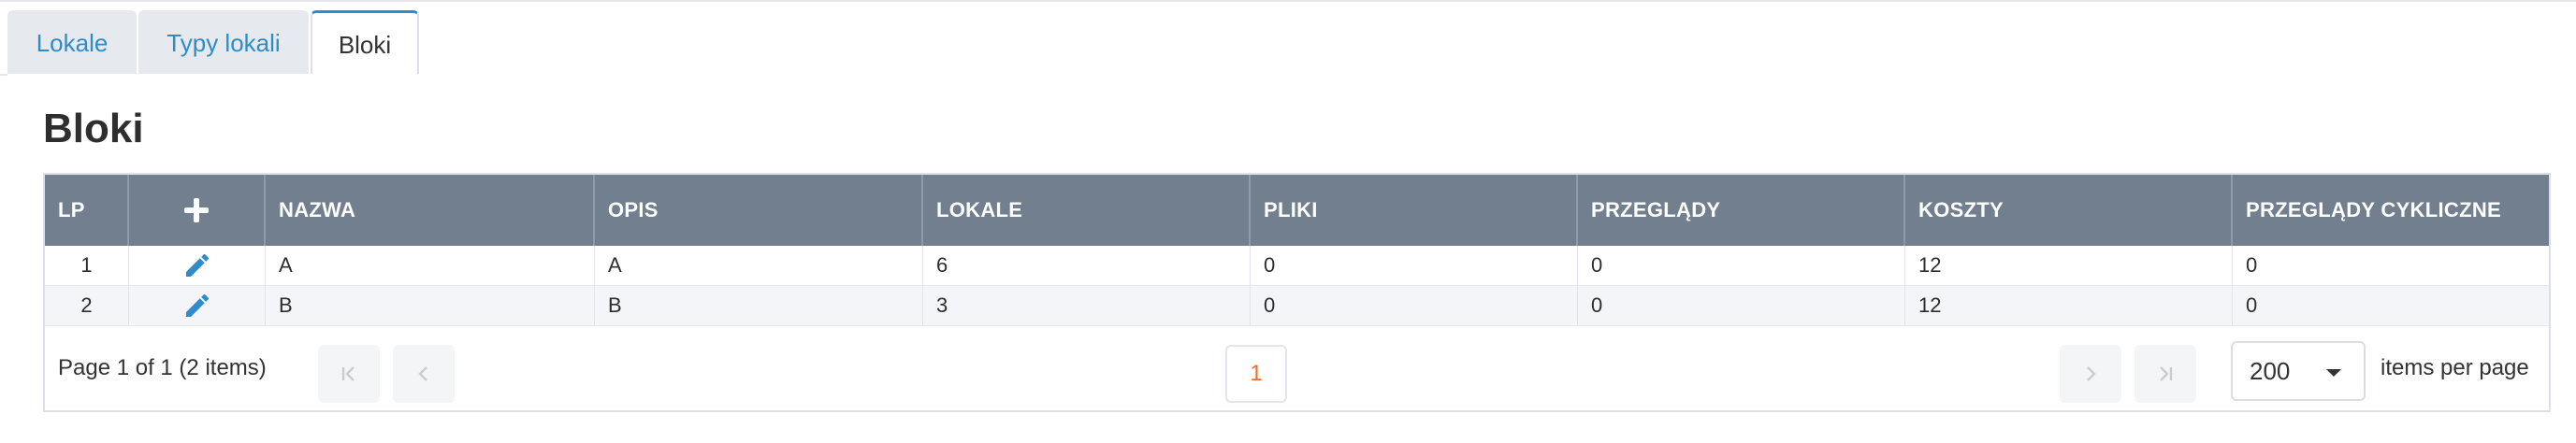 The width and height of the screenshot is (2576, 443). Describe the element at coordinates (759, 306) in the screenshot. I see `cell-opis: B` at that location.